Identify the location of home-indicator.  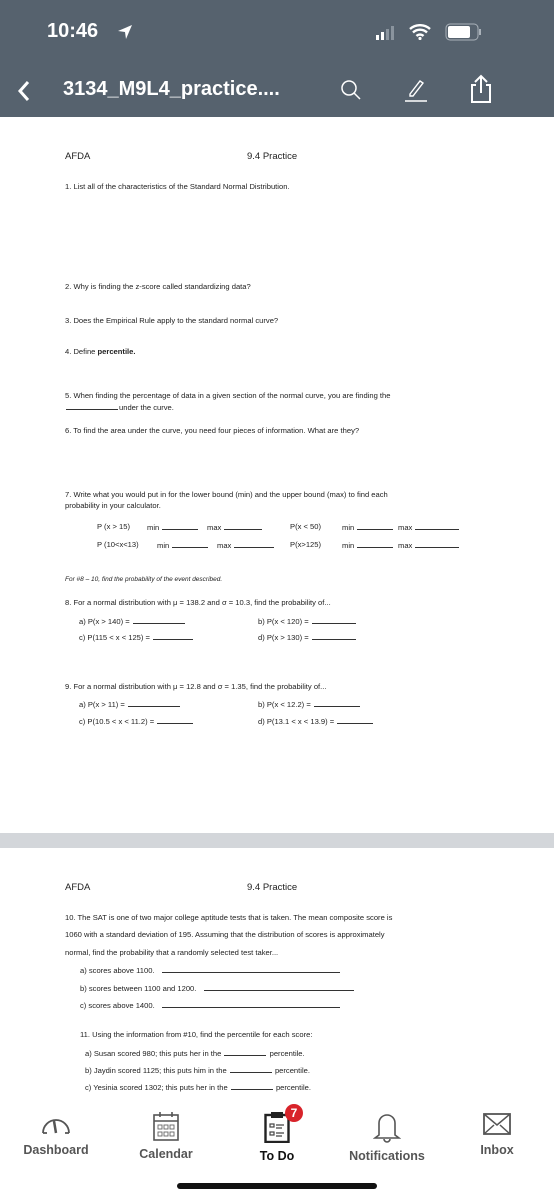
(277, 1186).